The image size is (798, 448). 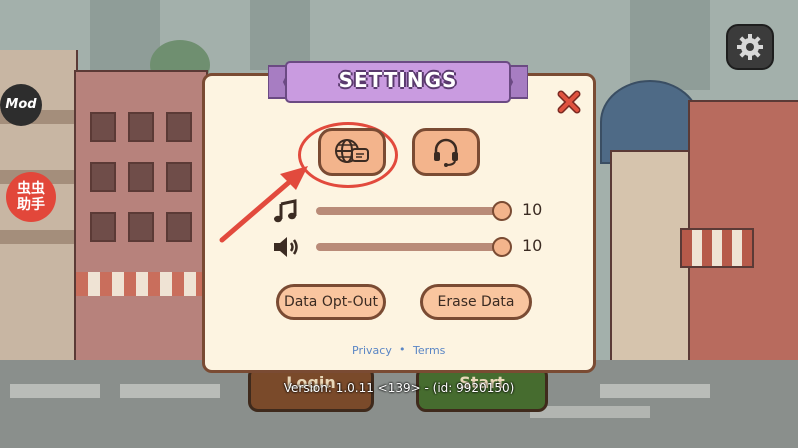 I want to click on bug-helper-label: 虫虫 助手, so click(x=31, y=197).